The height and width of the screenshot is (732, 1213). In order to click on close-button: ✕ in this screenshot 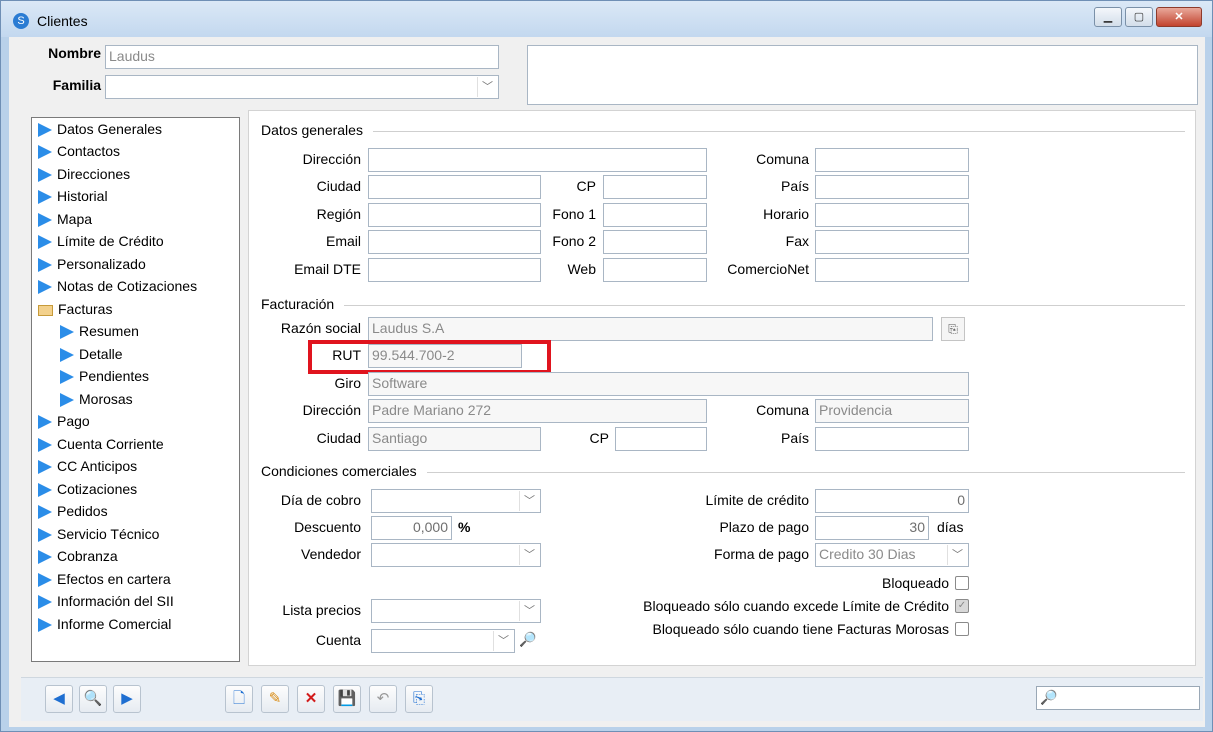, I will do `click(1179, 17)`.